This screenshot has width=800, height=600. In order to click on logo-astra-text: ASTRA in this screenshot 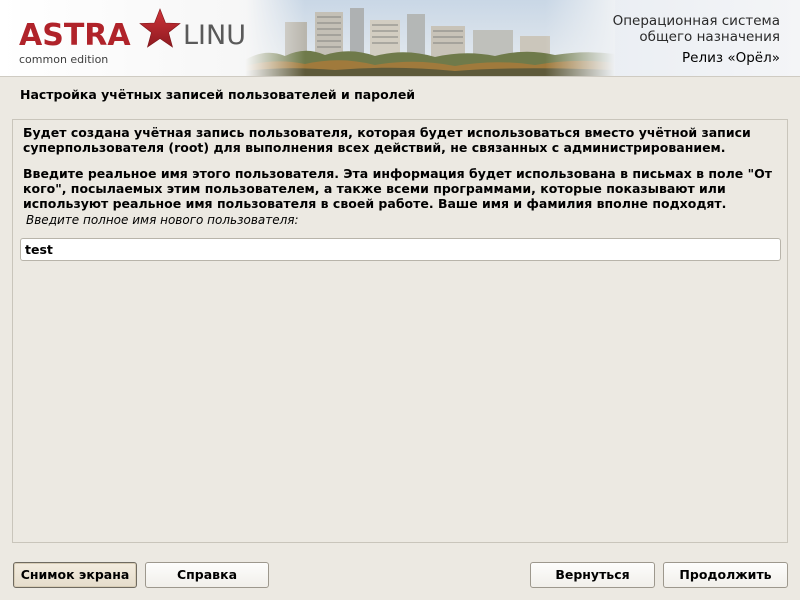, I will do `click(75, 35)`.